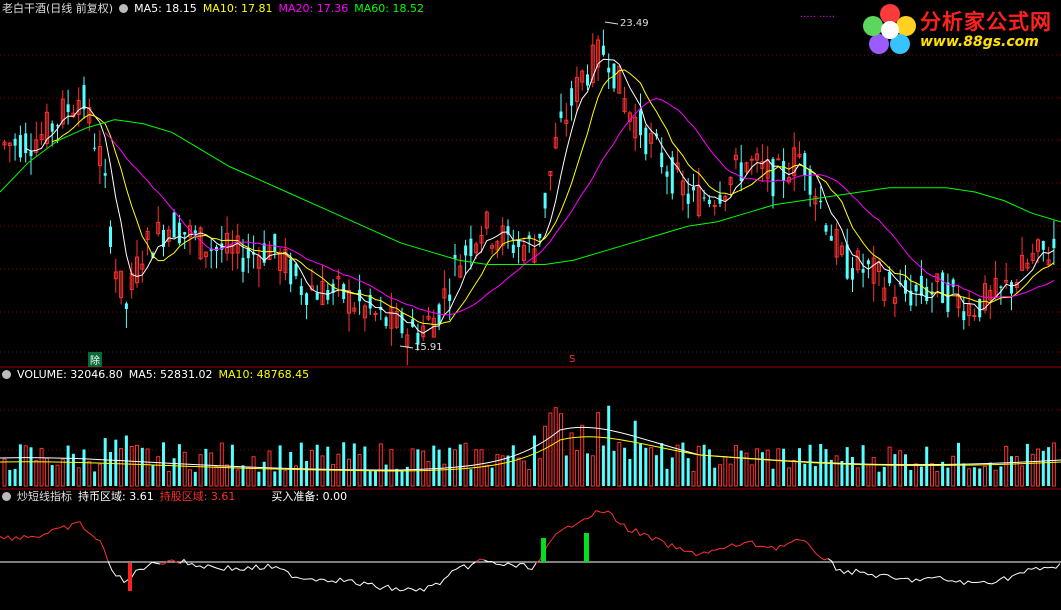 The height and width of the screenshot is (610, 1061). What do you see at coordinates (428, 347) in the screenshot?
I see `low-price-label: 15.91` at bounding box center [428, 347].